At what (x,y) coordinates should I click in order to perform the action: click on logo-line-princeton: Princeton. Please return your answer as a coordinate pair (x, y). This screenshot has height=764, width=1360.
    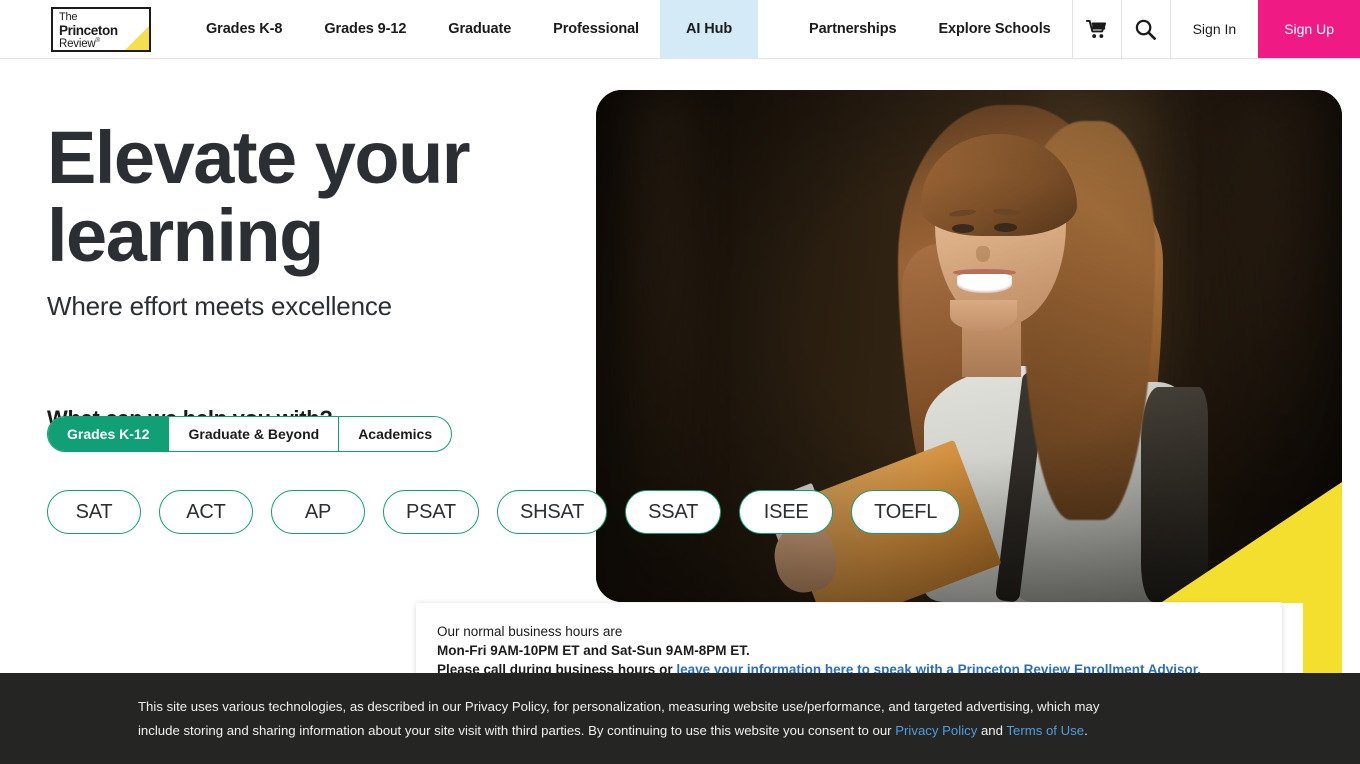
    Looking at the image, I should click on (88, 30).